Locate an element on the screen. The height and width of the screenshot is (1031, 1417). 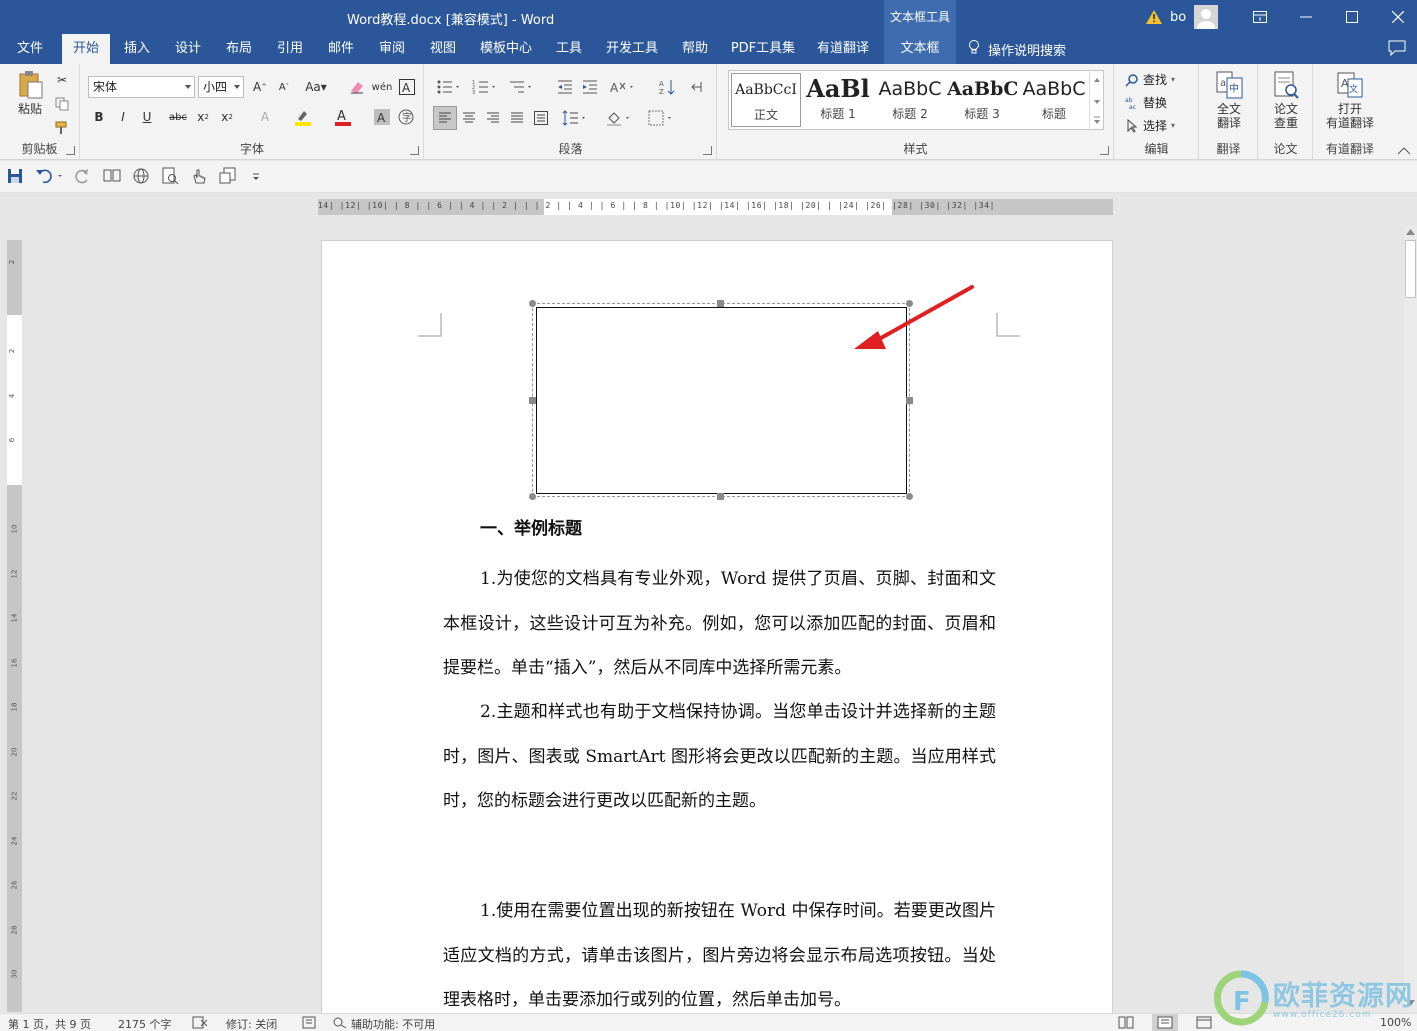
font-size-select: 小四 is located at coordinates (221, 87).